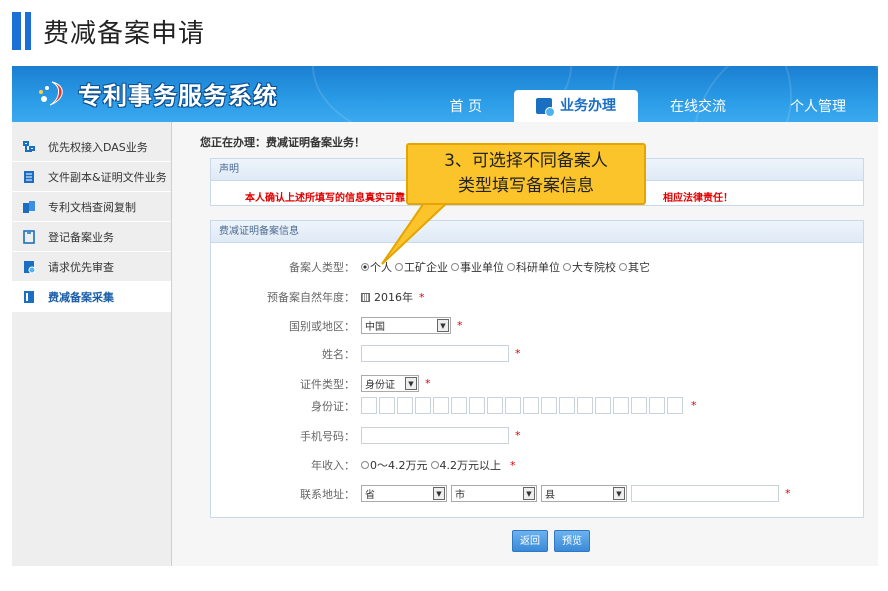 This screenshot has width=888, height=591. I want to click on sidebar-item-label: 优先权接入DAS业务, so click(98, 147).